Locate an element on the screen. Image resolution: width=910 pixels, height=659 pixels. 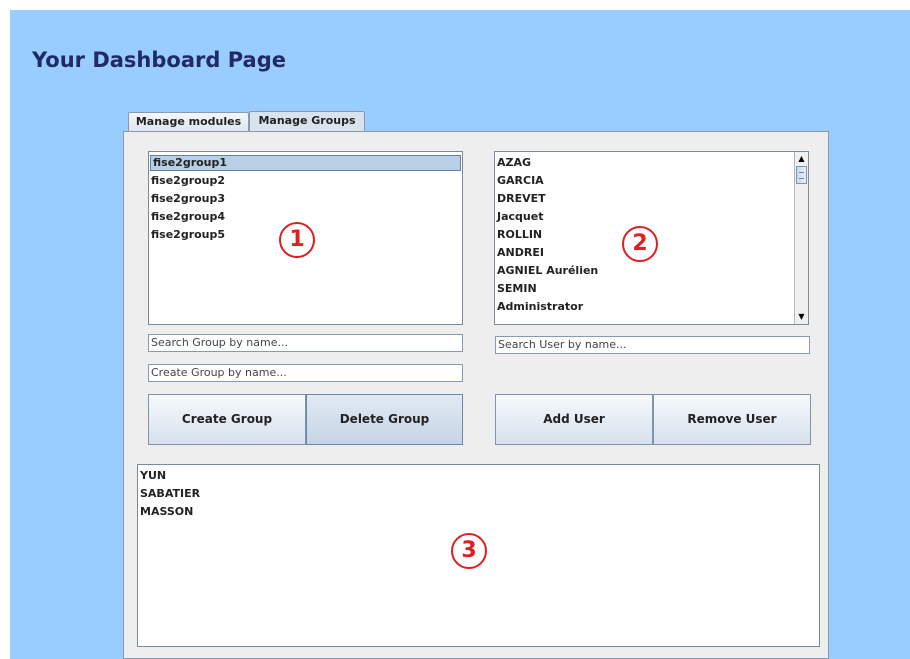
page-title: Your Dashboard Page is located at coordinates (159, 60).